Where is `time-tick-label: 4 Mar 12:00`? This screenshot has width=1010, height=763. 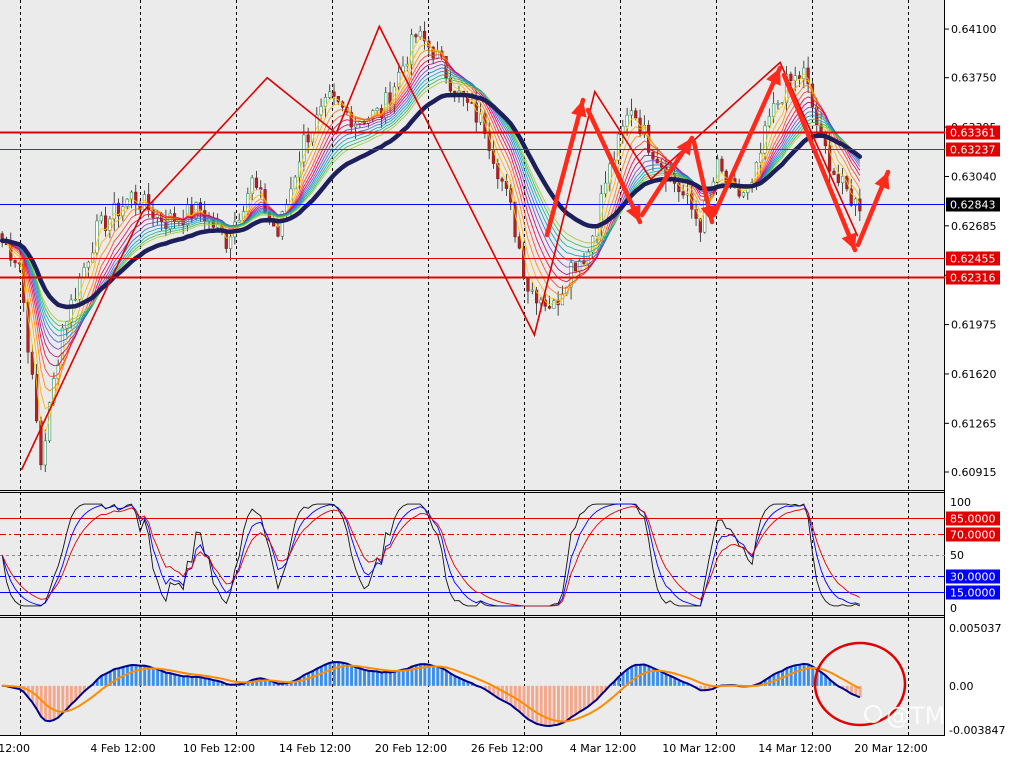
time-tick-label: 4 Mar 12:00 is located at coordinates (603, 748).